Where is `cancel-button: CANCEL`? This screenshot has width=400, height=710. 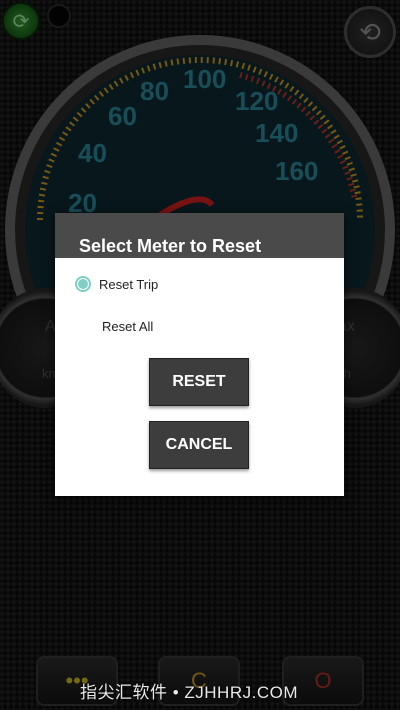
cancel-button: CANCEL is located at coordinates (199, 445).